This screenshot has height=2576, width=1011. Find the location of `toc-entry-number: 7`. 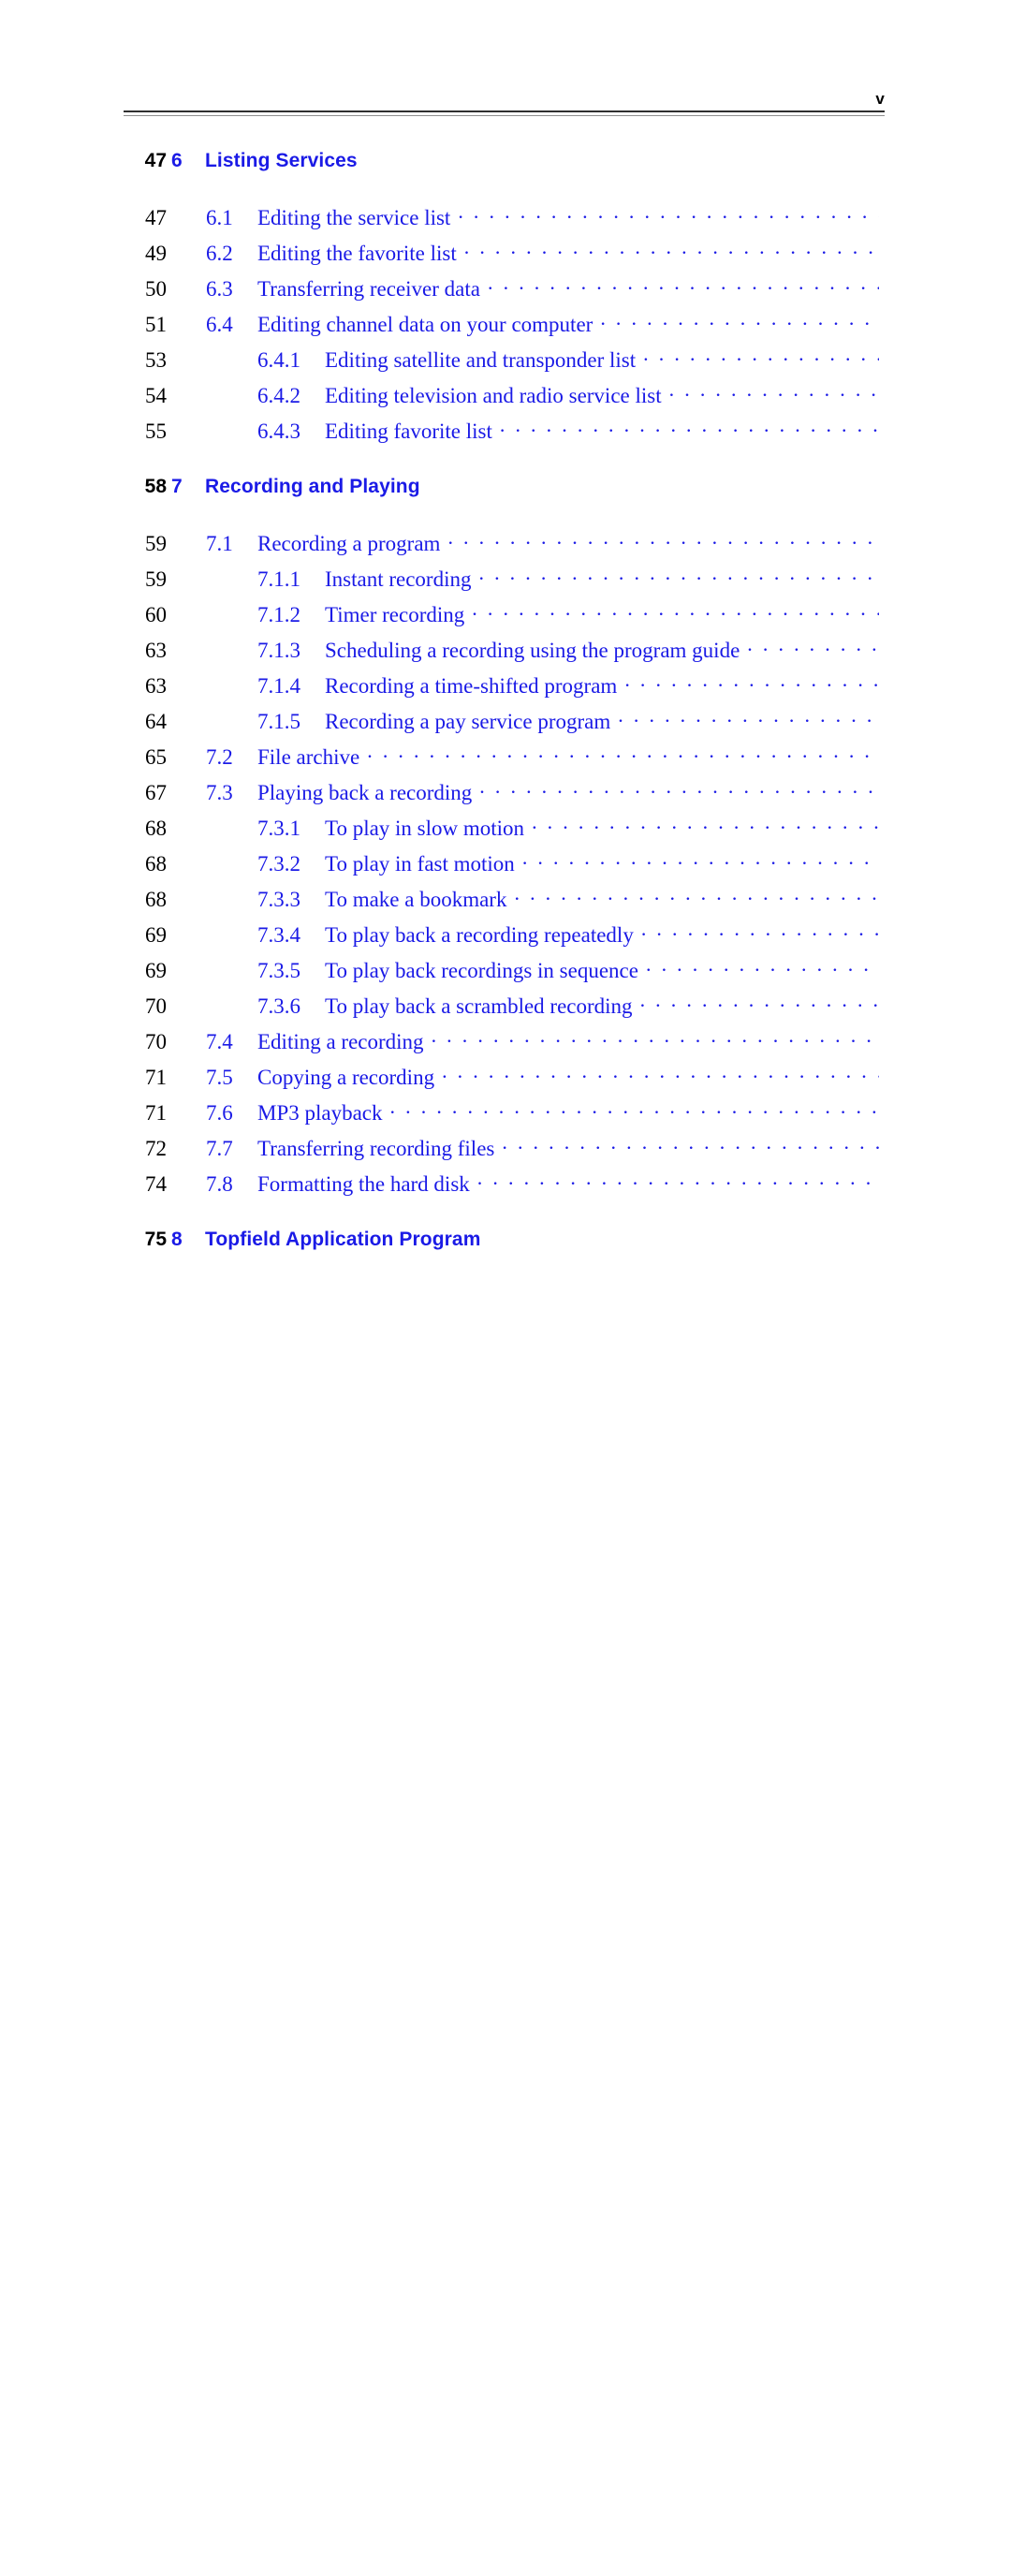

toc-entry-number: 7 is located at coordinates (177, 486).